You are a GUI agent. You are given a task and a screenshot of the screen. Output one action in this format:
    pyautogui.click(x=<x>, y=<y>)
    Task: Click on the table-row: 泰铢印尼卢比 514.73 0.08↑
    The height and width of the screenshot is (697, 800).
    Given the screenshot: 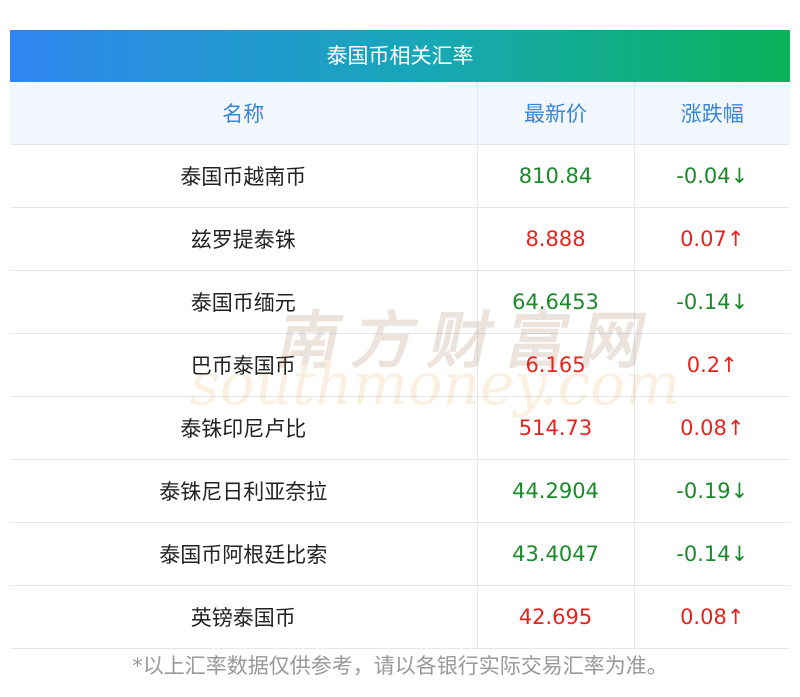 What is the action you would take?
    pyautogui.click(x=400, y=428)
    